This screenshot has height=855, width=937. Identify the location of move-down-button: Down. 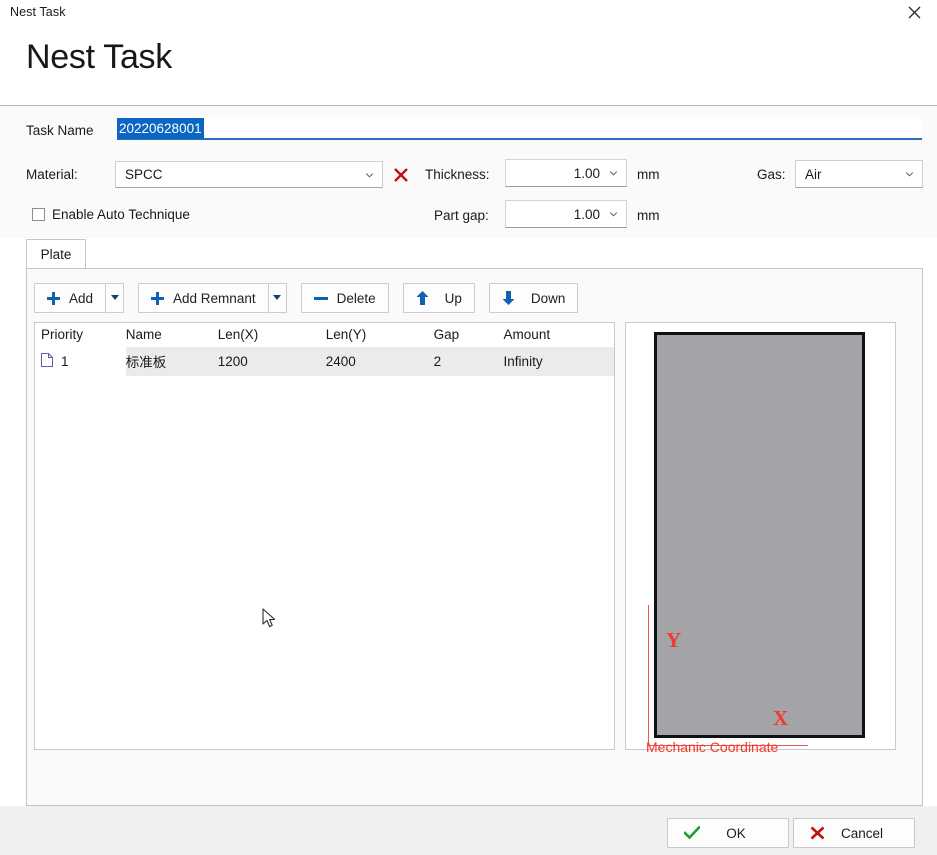
(533, 298).